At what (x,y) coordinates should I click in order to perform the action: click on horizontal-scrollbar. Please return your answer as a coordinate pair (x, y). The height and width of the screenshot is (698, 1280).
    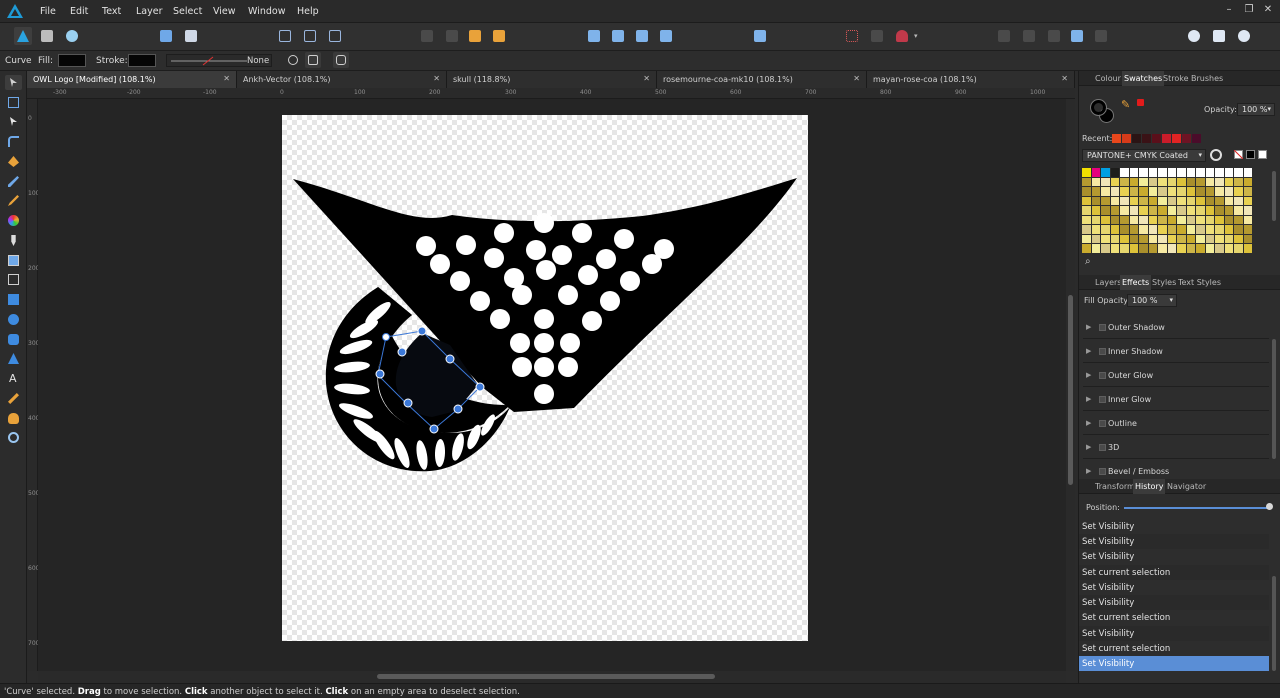
    Looking at the image, I should click on (552, 677).